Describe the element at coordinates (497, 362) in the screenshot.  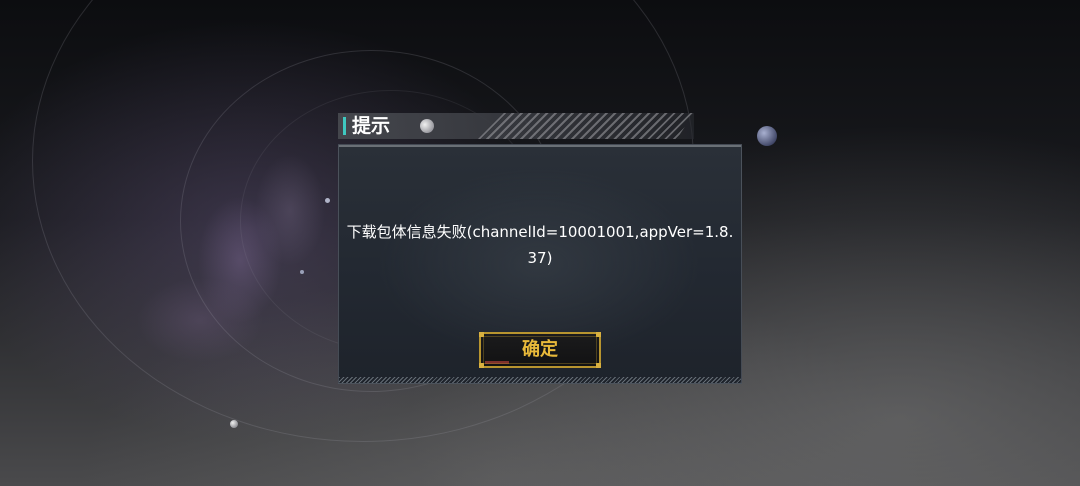
I see `button-tag-decoration` at that location.